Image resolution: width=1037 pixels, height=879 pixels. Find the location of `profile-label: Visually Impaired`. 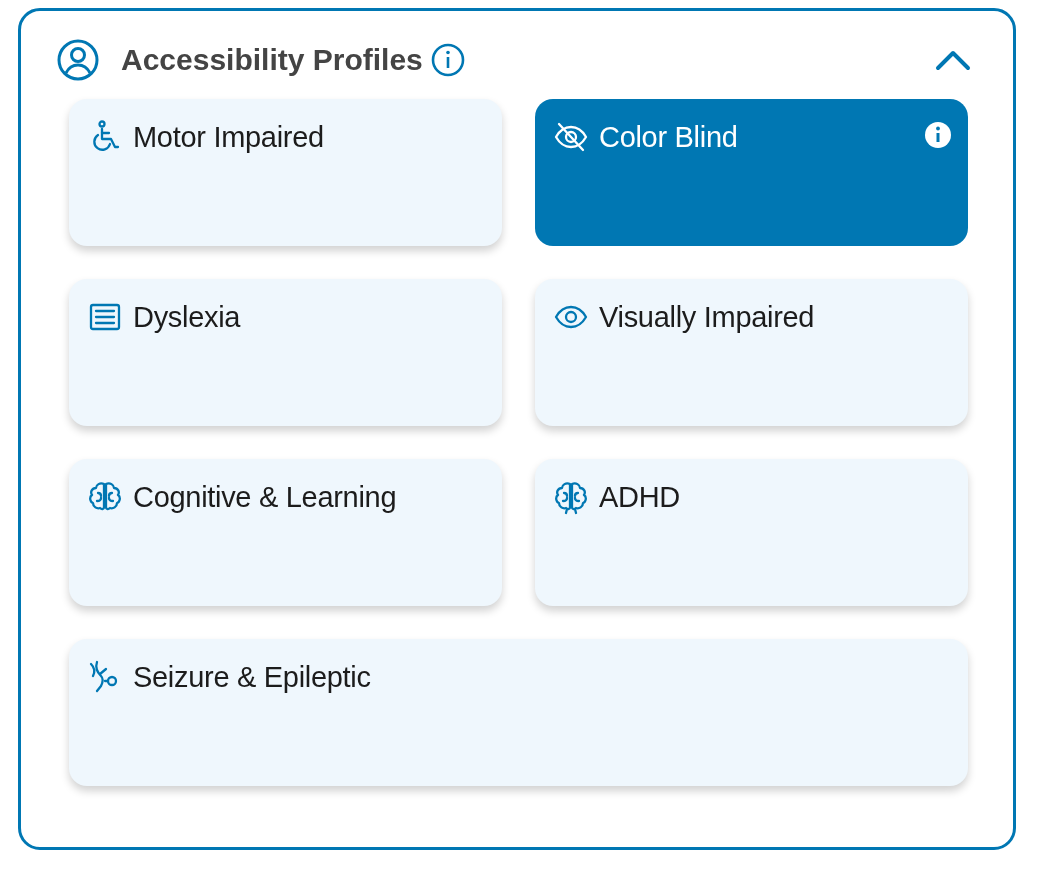

profile-label: Visually Impaired is located at coordinates (707, 317).